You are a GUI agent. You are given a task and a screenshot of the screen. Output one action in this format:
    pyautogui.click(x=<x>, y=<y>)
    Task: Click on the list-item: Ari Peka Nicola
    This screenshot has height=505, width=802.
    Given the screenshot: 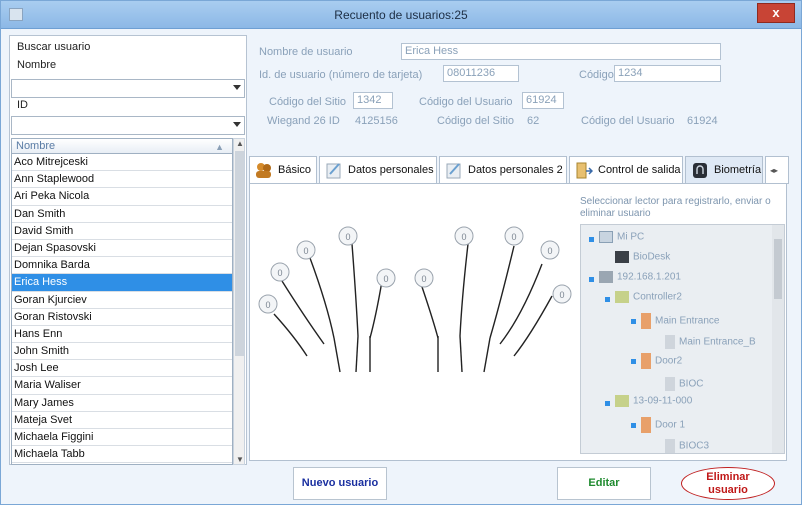 What is the action you would take?
    pyautogui.click(x=122, y=197)
    